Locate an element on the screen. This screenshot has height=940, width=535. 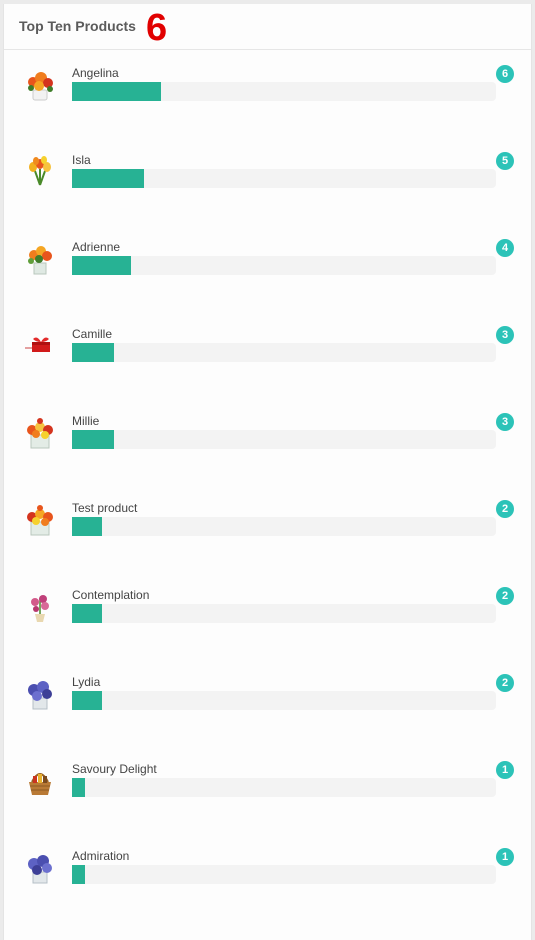
panel-header: Top Ten Products 6 is located at coordinates (267, 27).